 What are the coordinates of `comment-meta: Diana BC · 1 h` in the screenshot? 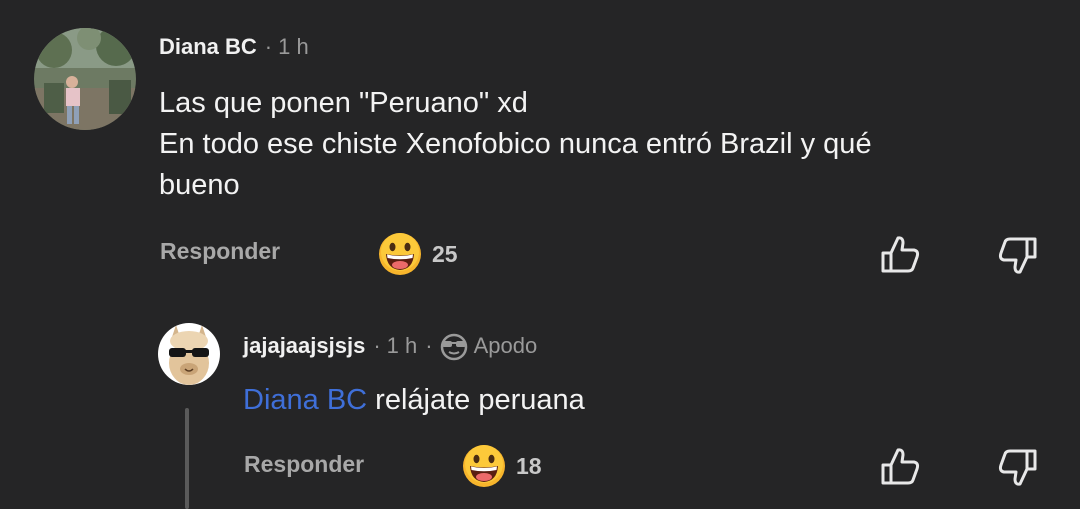 It's located at (234, 47).